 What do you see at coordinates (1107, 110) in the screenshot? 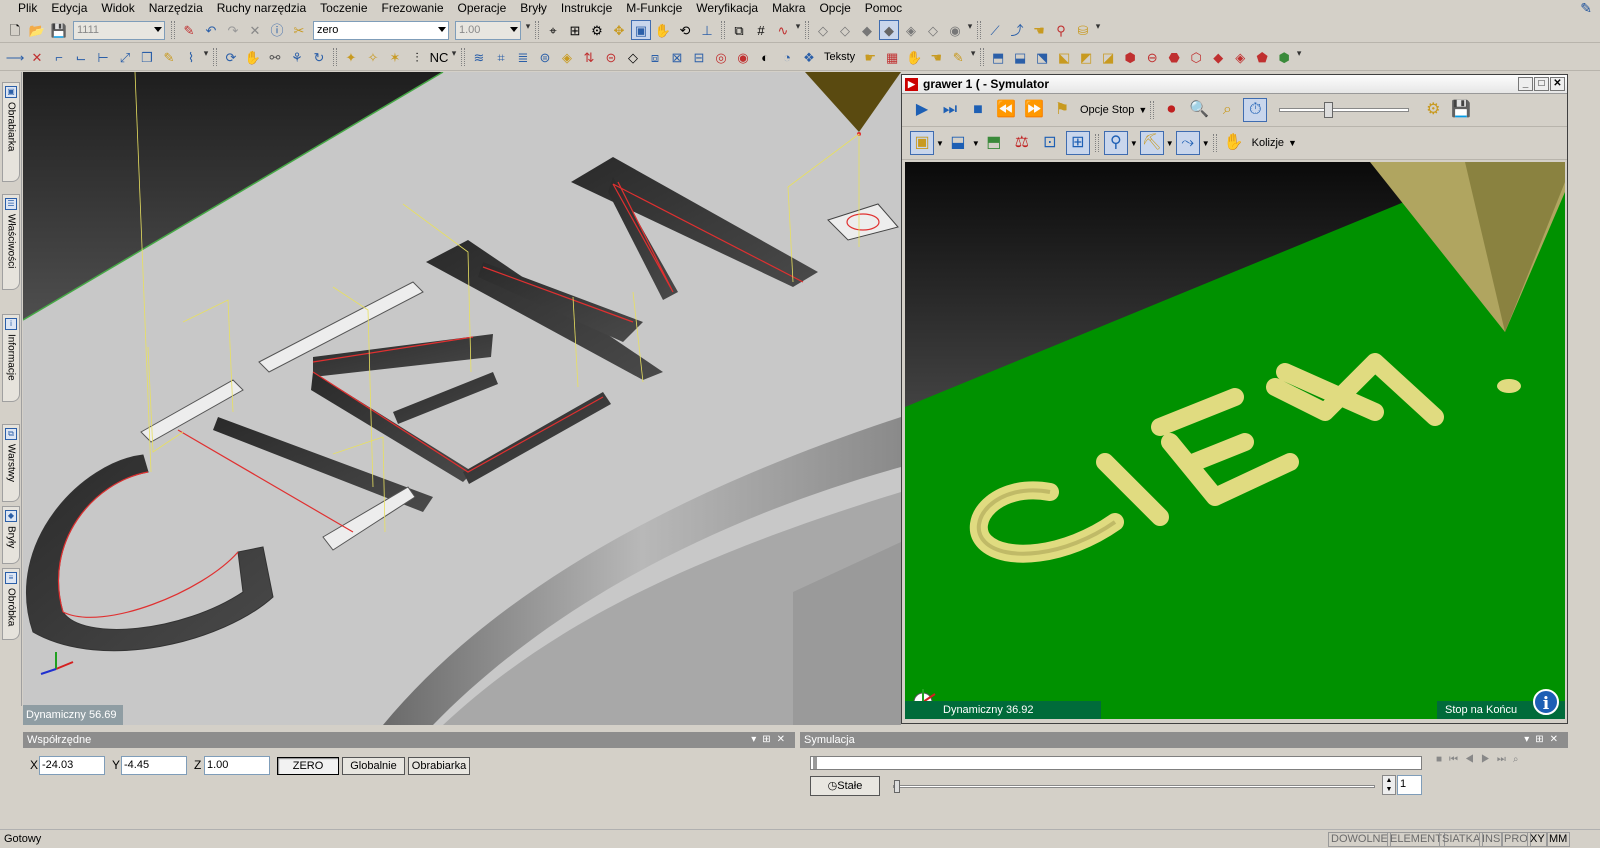
I see `stop-options-button: Opcje Stop` at bounding box center [1107, 110].